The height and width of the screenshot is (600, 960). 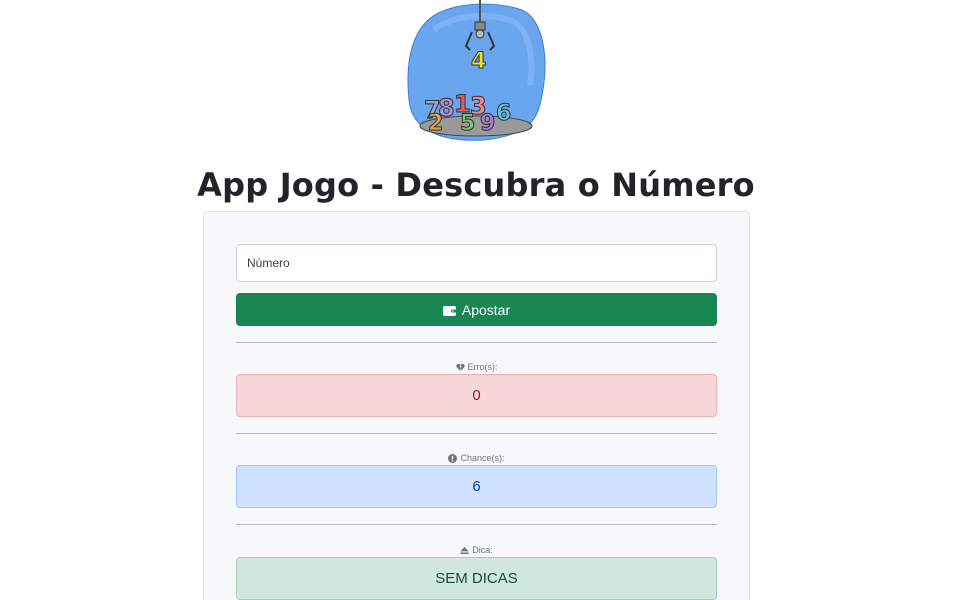 I want to click on errors-value: 0, so click(x=476, y=395).